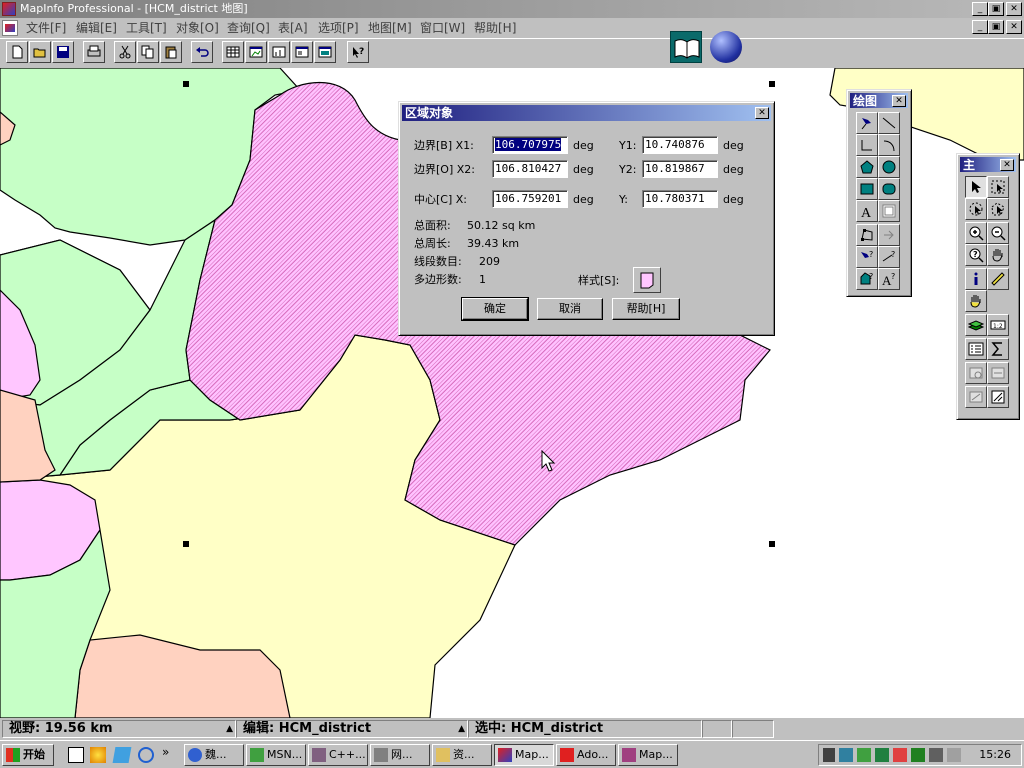 This screenshot has height=768, width=1024. What do you see at coordinates (585, 729) in the screenshot?
I see `selection-status-panel: 选中: HCM_district` at bounding box center [585, 729].